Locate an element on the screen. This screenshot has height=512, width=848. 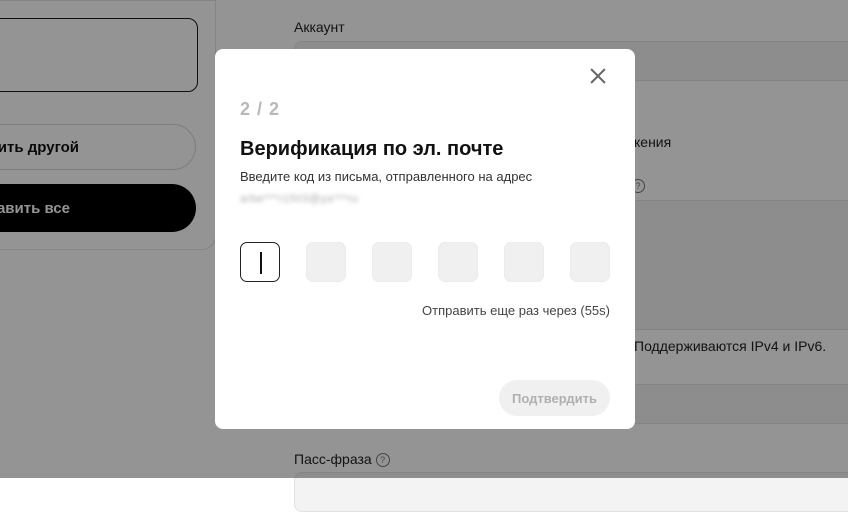
passphrase-input is located at coordinates (571, 492).